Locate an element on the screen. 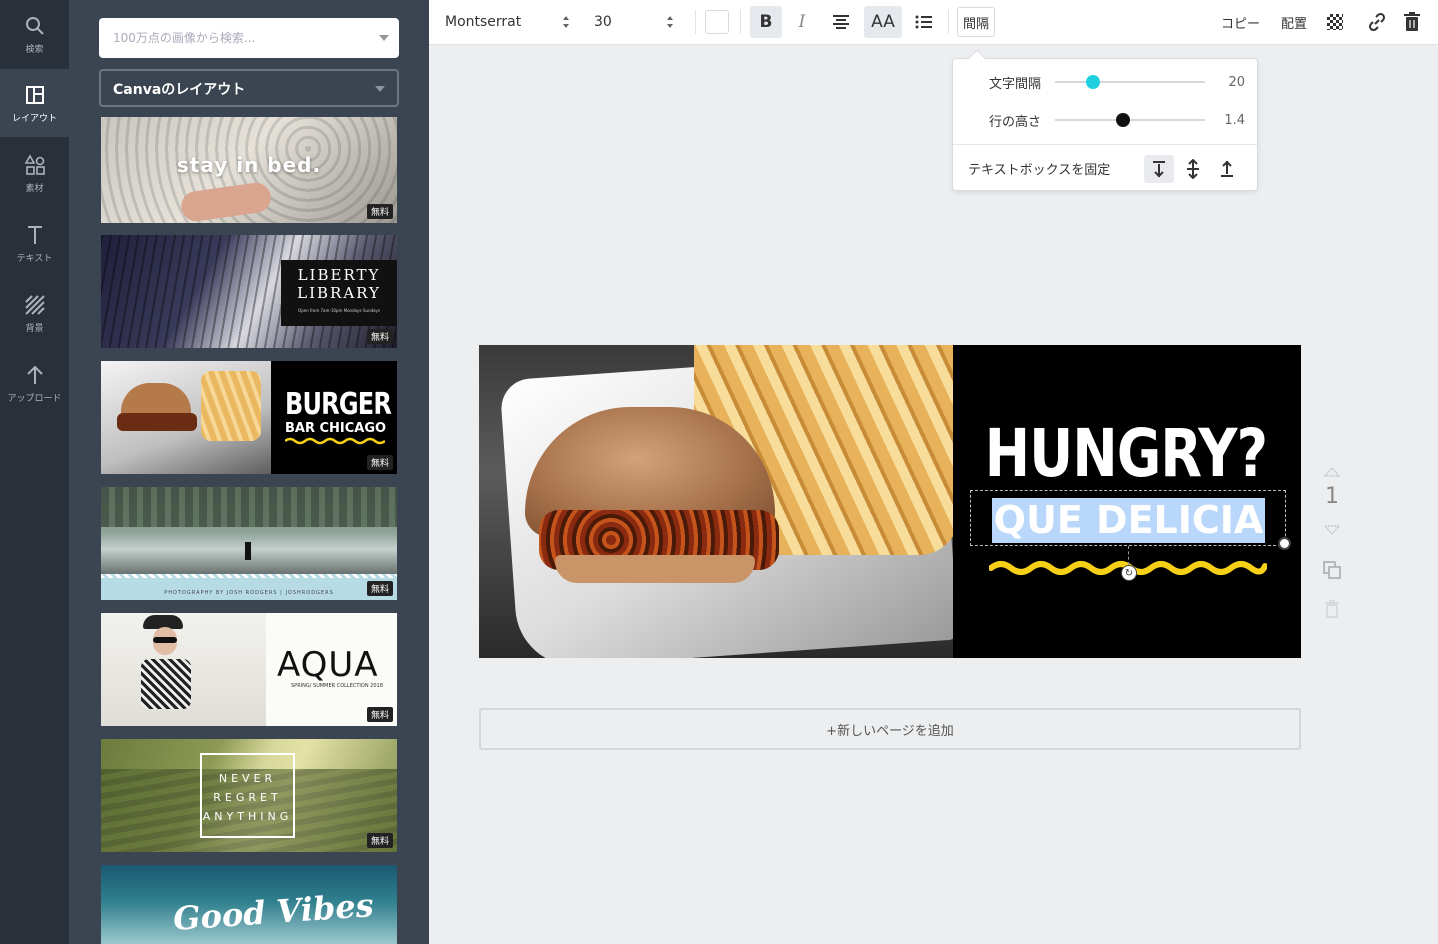  link-button is located at coordinates (1377, 22).